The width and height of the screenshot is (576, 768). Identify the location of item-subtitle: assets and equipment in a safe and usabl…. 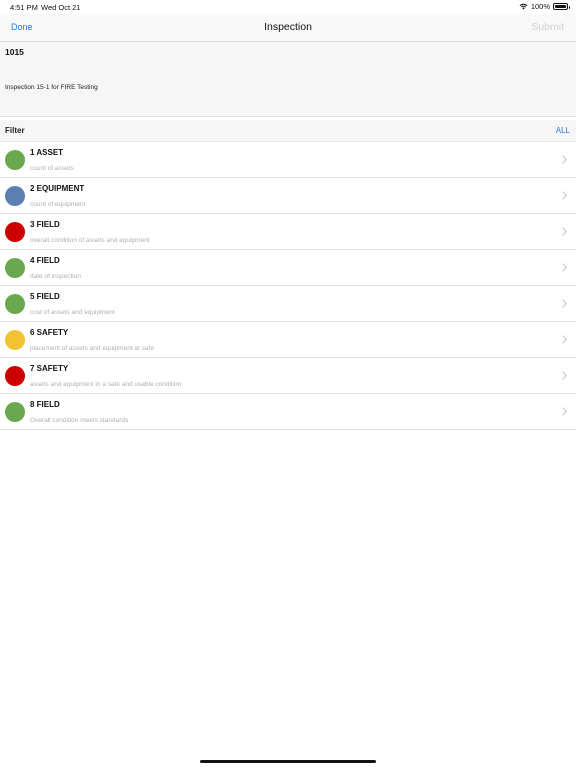
(106, 384).